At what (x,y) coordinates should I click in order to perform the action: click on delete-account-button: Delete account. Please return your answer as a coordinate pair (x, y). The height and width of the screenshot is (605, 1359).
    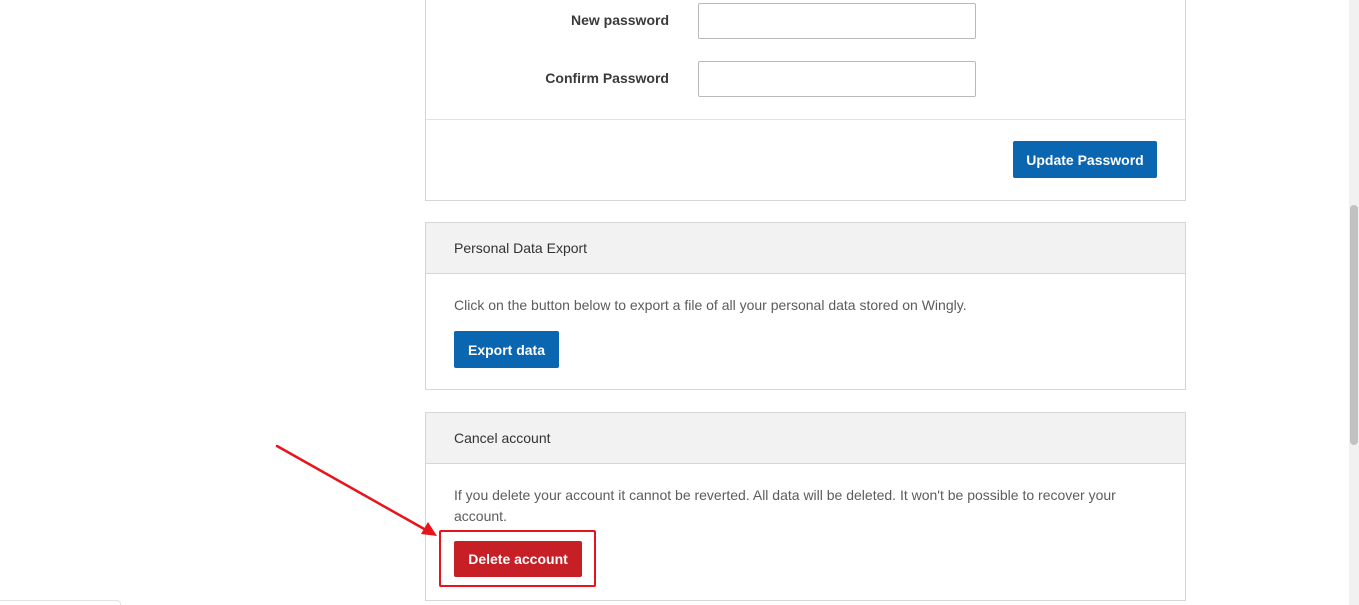
    Looking at the image, I should click on (518, 559).